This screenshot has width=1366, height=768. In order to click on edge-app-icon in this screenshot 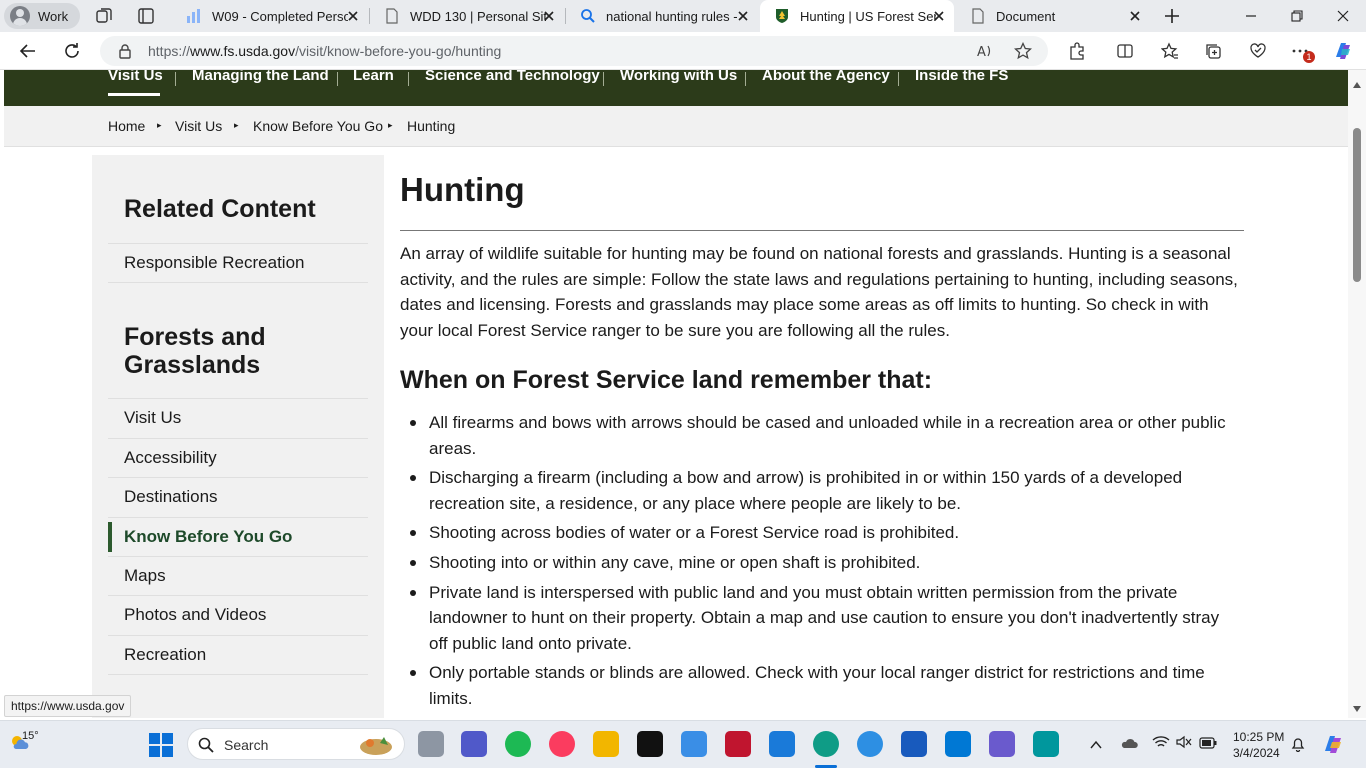, I will do `click(826, 744)`.